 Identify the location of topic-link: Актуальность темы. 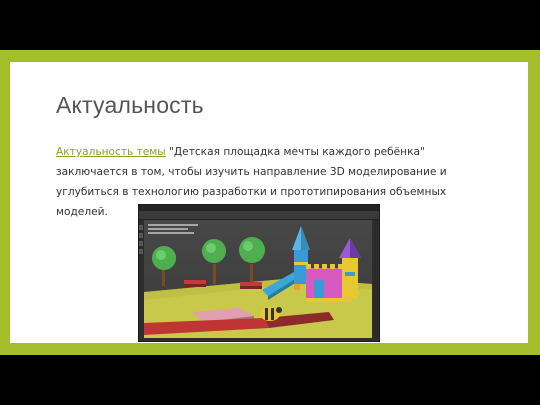
(111, 152).